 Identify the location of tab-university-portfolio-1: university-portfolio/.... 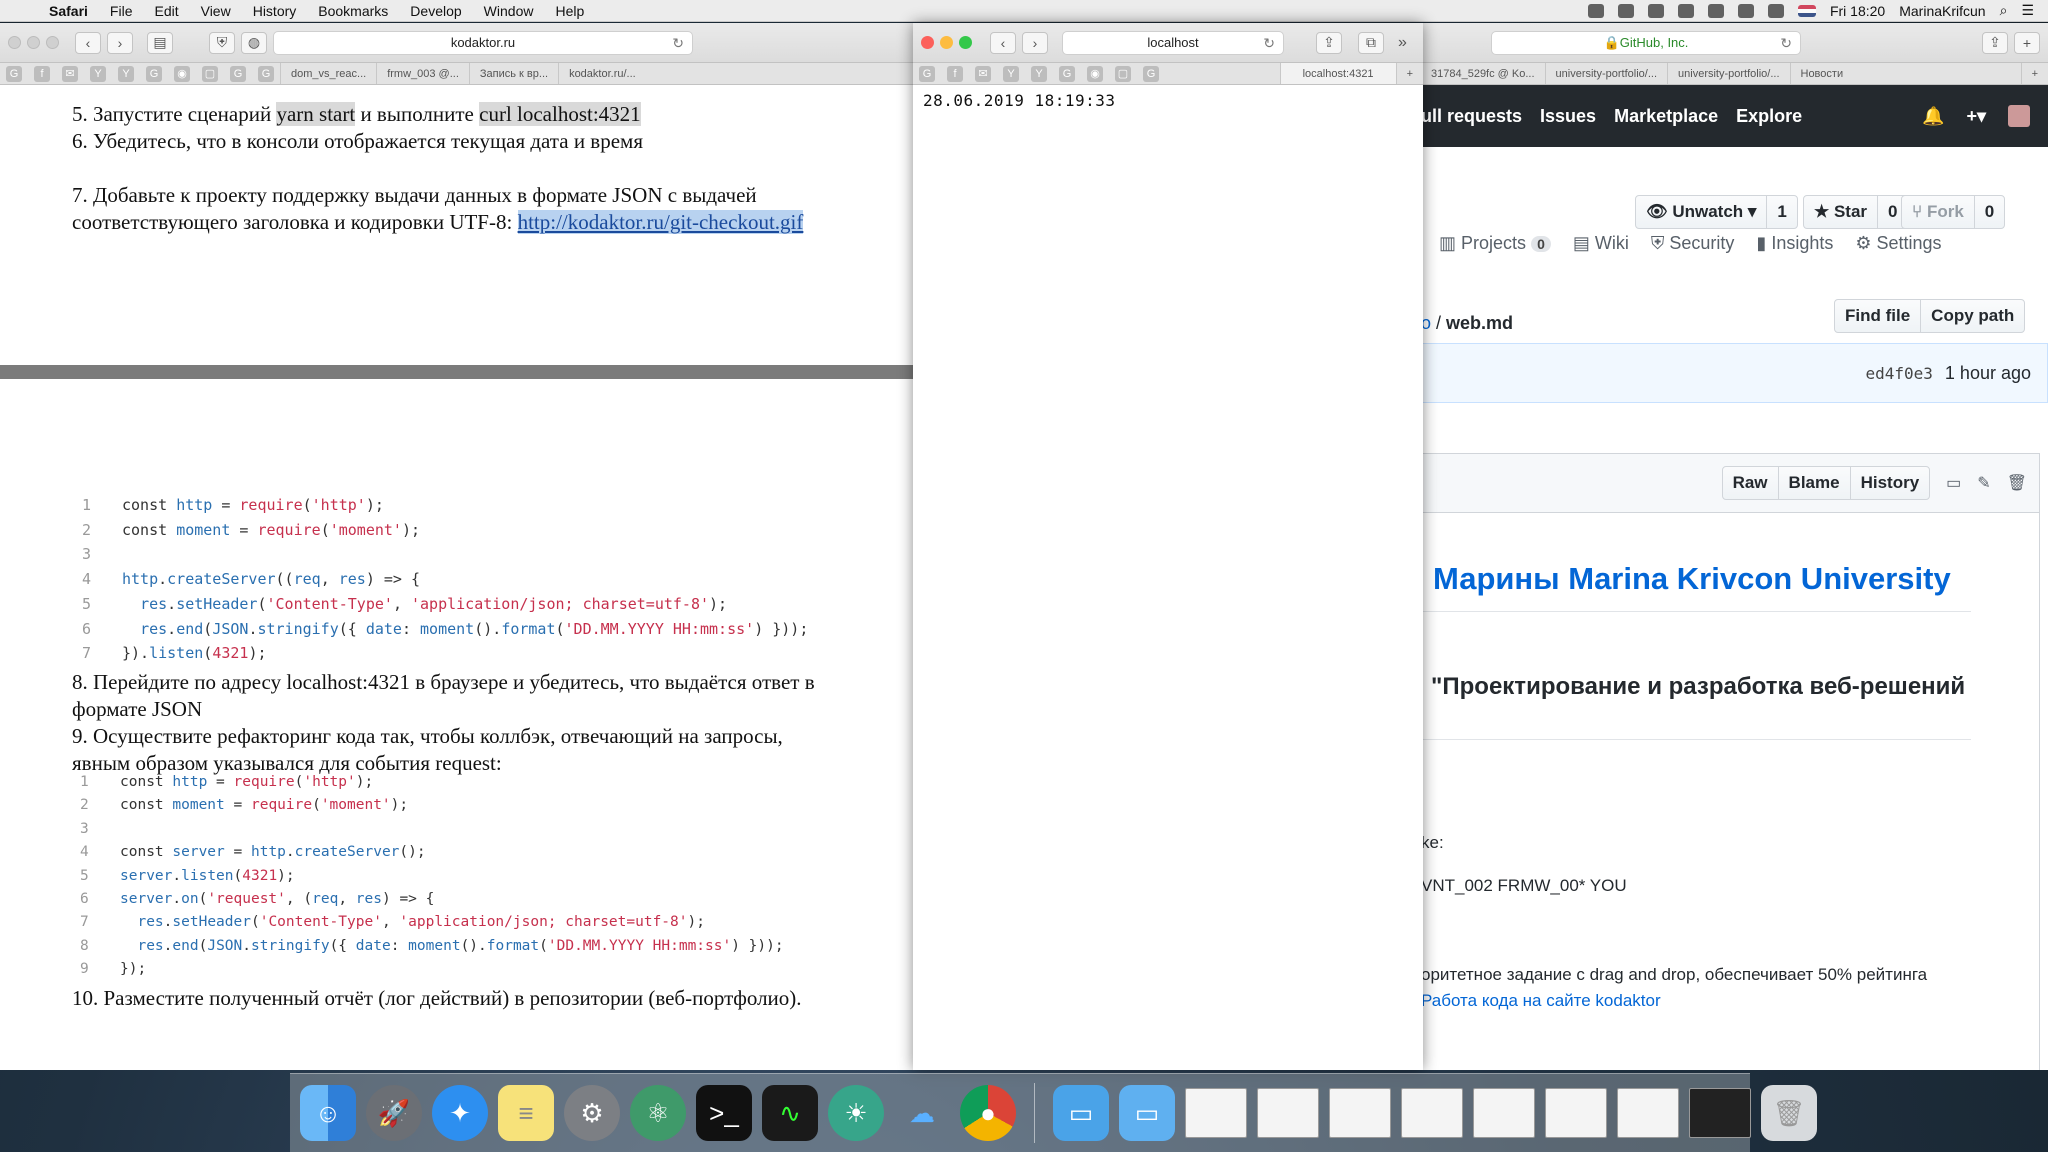
(1605, 73).